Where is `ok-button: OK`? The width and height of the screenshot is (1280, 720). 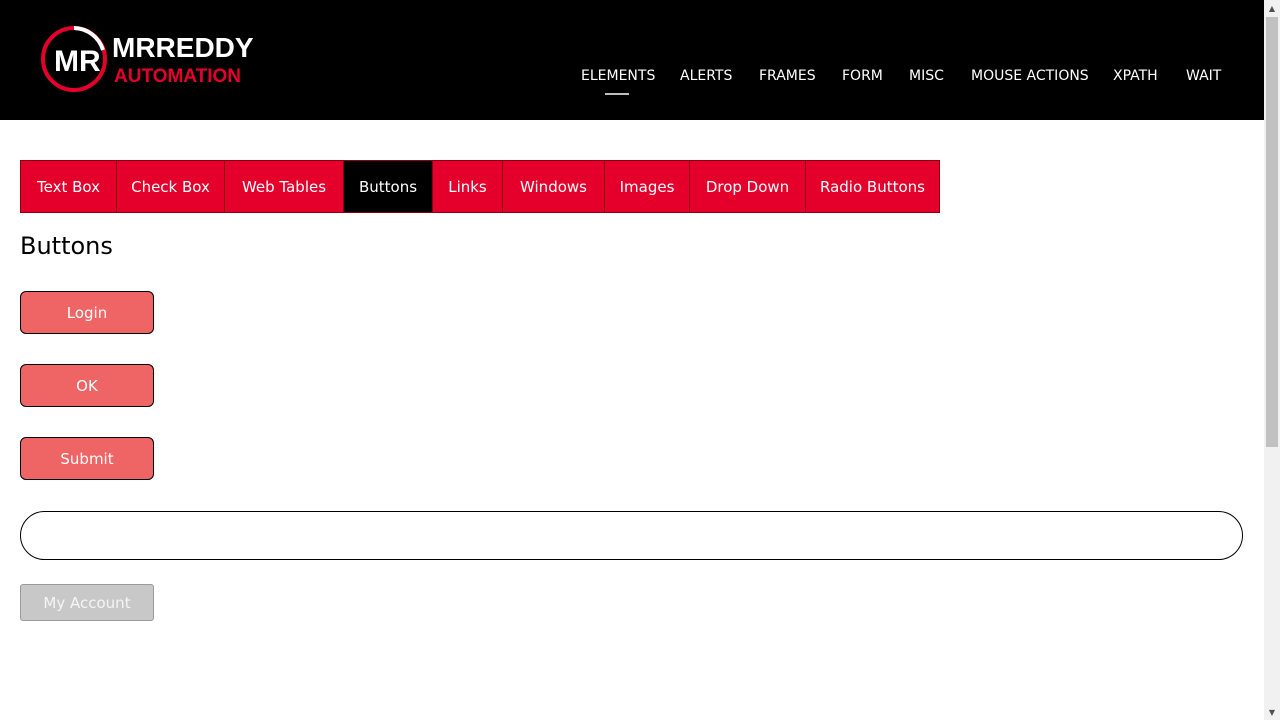 ok-button: OK is located at coordinates (87, 385).